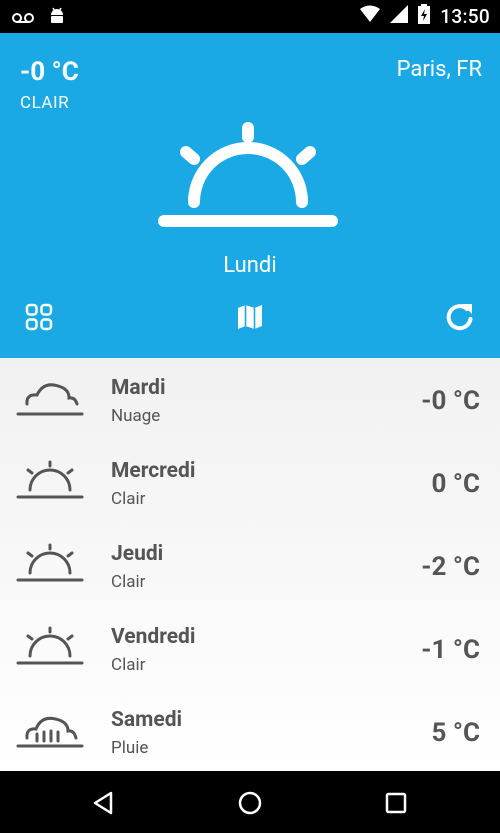 This screenshot has width=500, height=833. Describe the element at coordinates (50, 731) in the screenshot. I see `rain-cloud-icon` at that location.